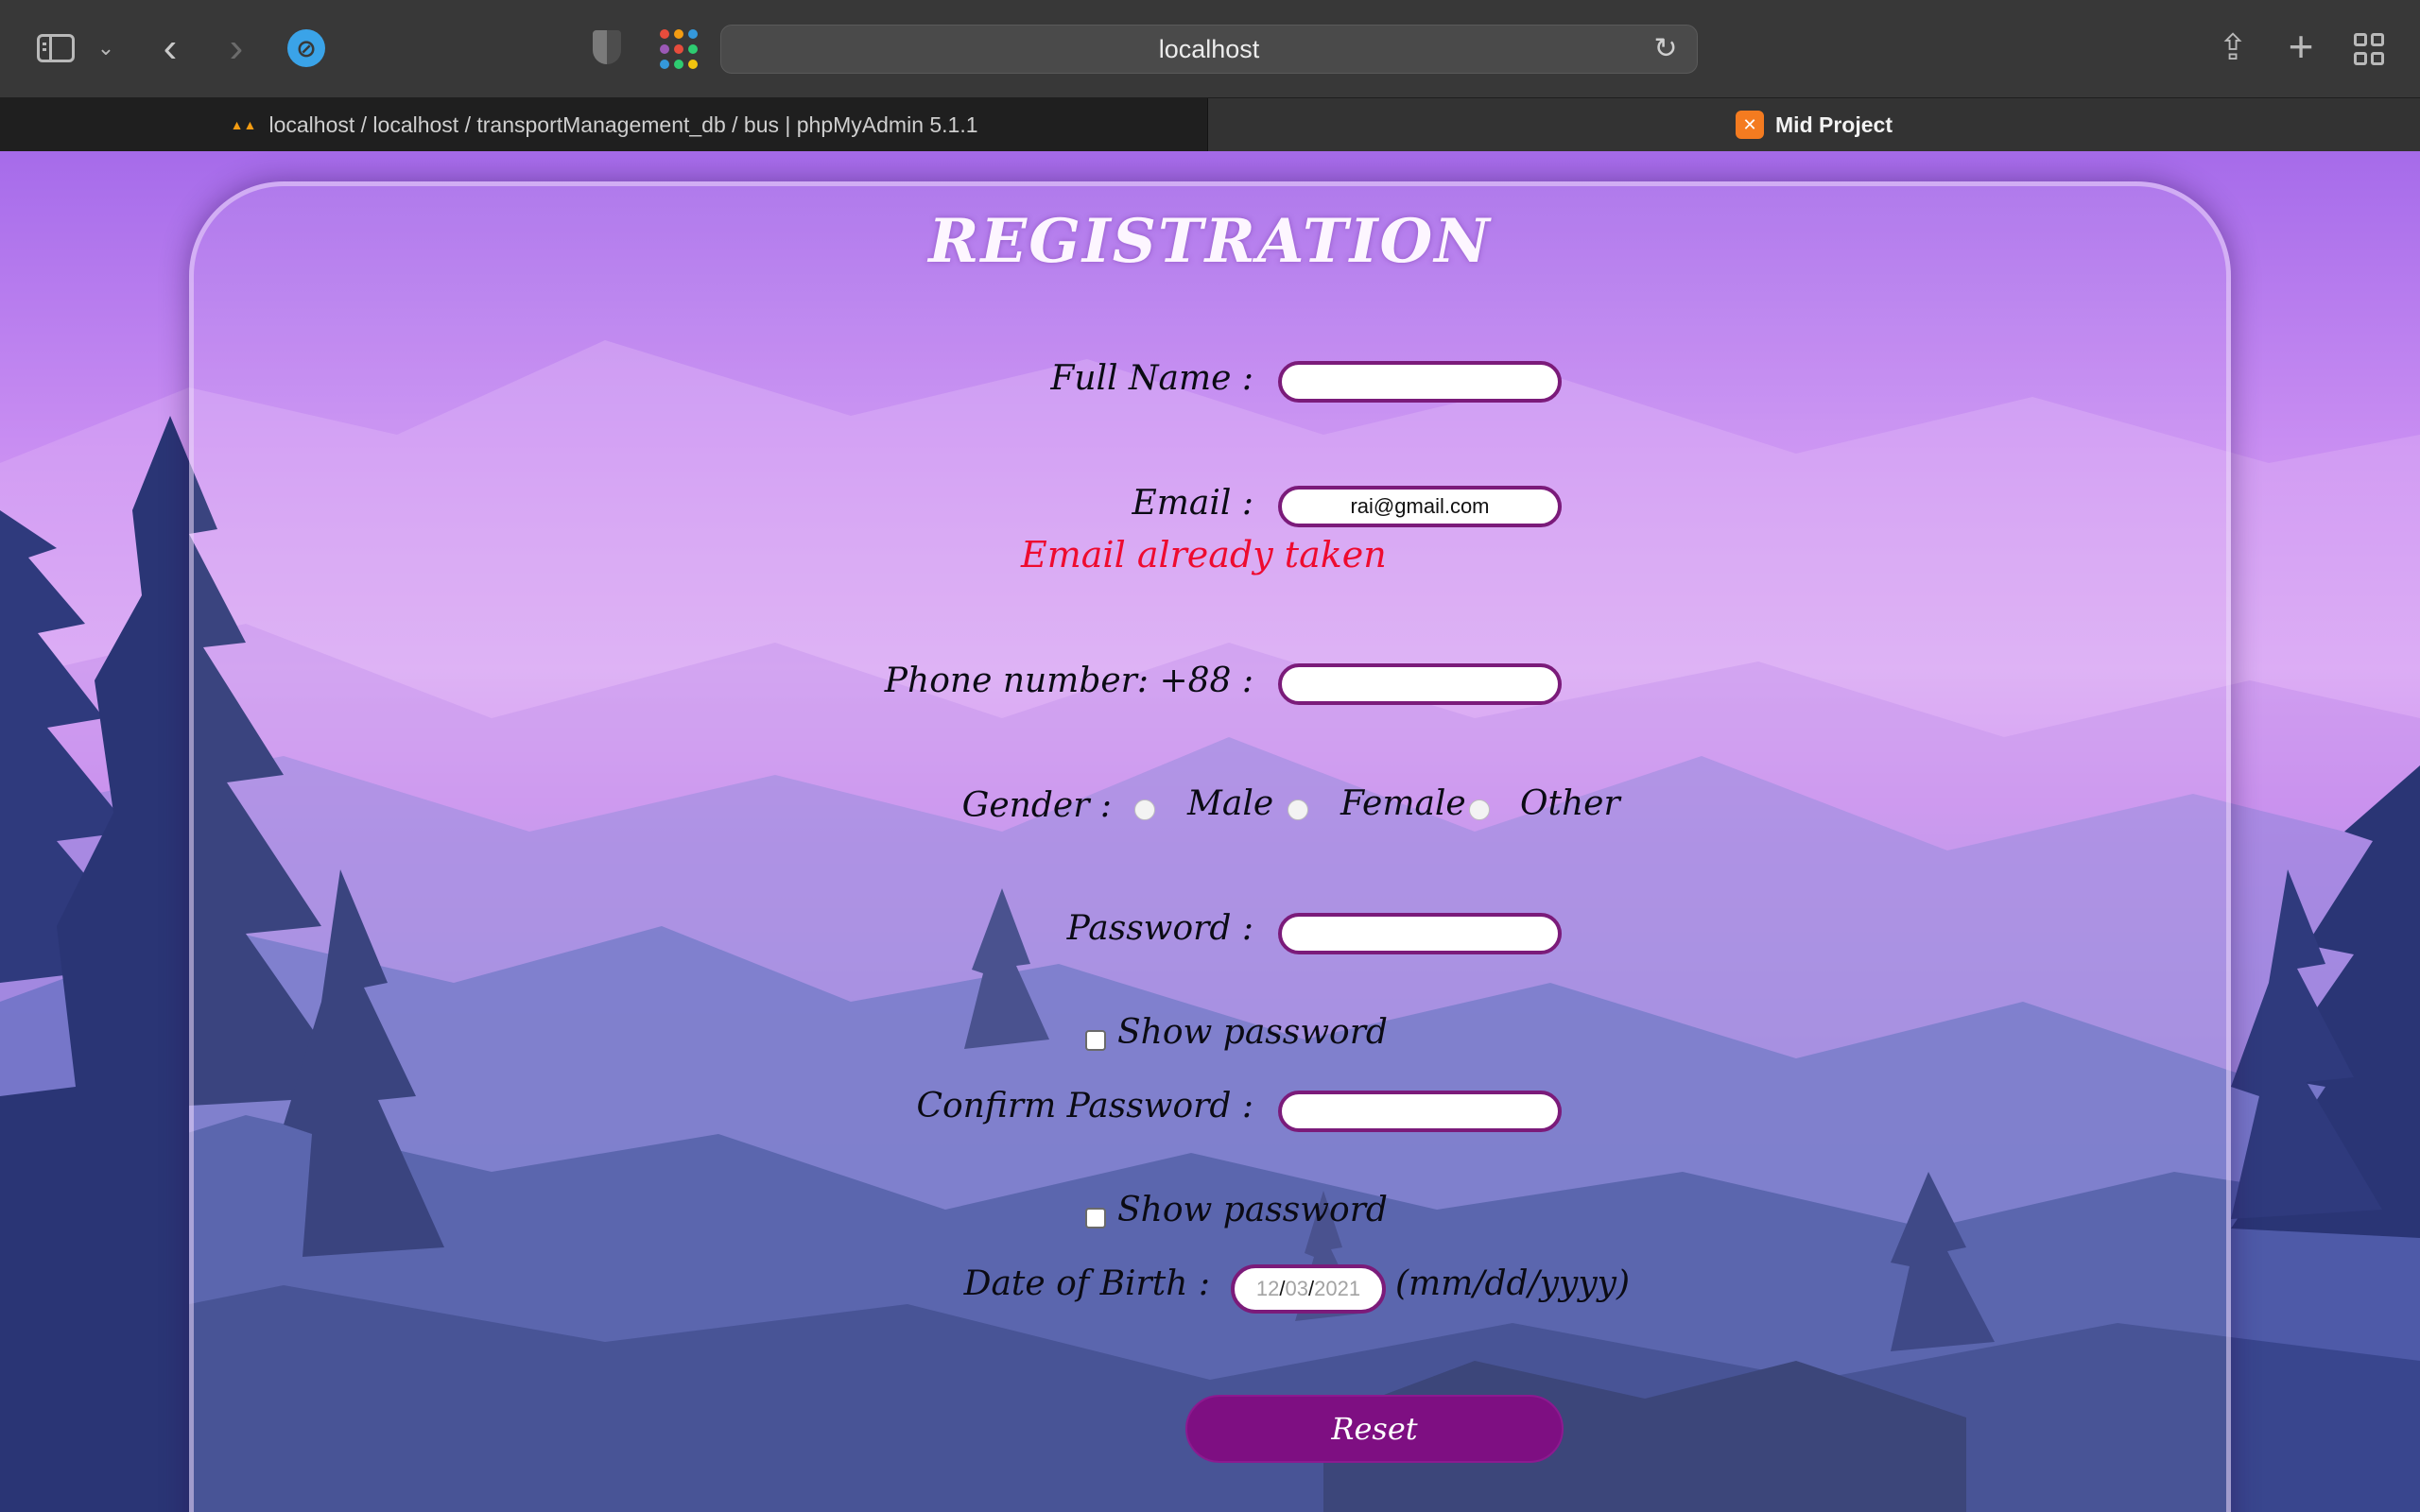 The image size is (2420, 1512). Describe the element at coordinates (243, 124) in the screenshot. I see `phpmyadmin-icon: ▲▲` at that location.